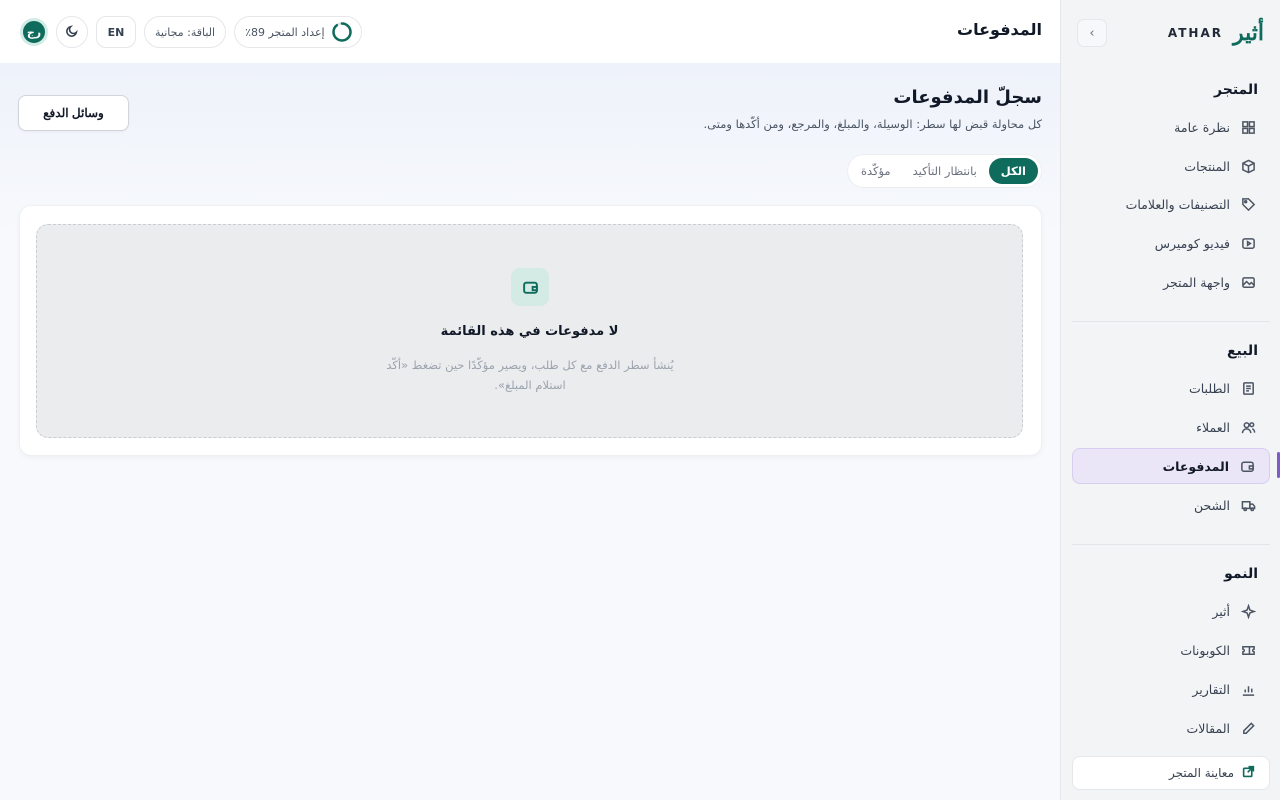 The height and width of the screenshot is (800, 1280). What do you see at coordinates (1221, 611) in the screenshot?
I see `sidebar-item-label: أثير` at bounding box center [1221, 611].